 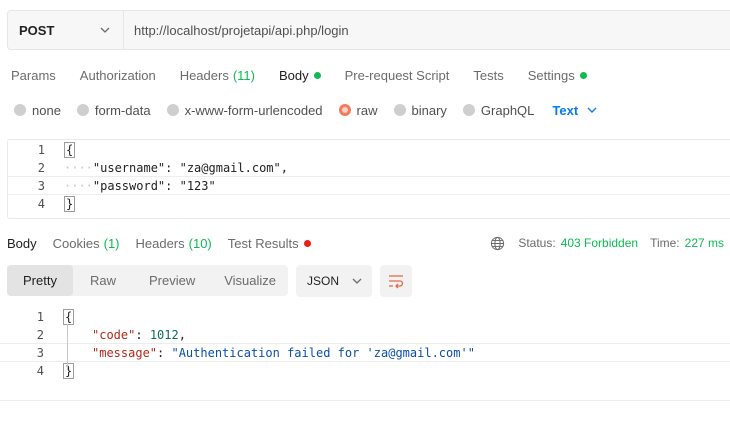 I want to click on url-input, so click(x=427, y=30).